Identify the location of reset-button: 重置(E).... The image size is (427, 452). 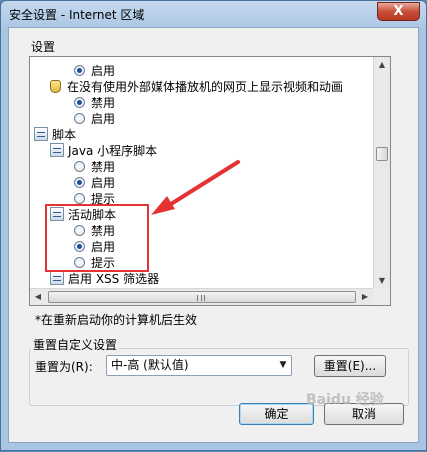
(350, 366).